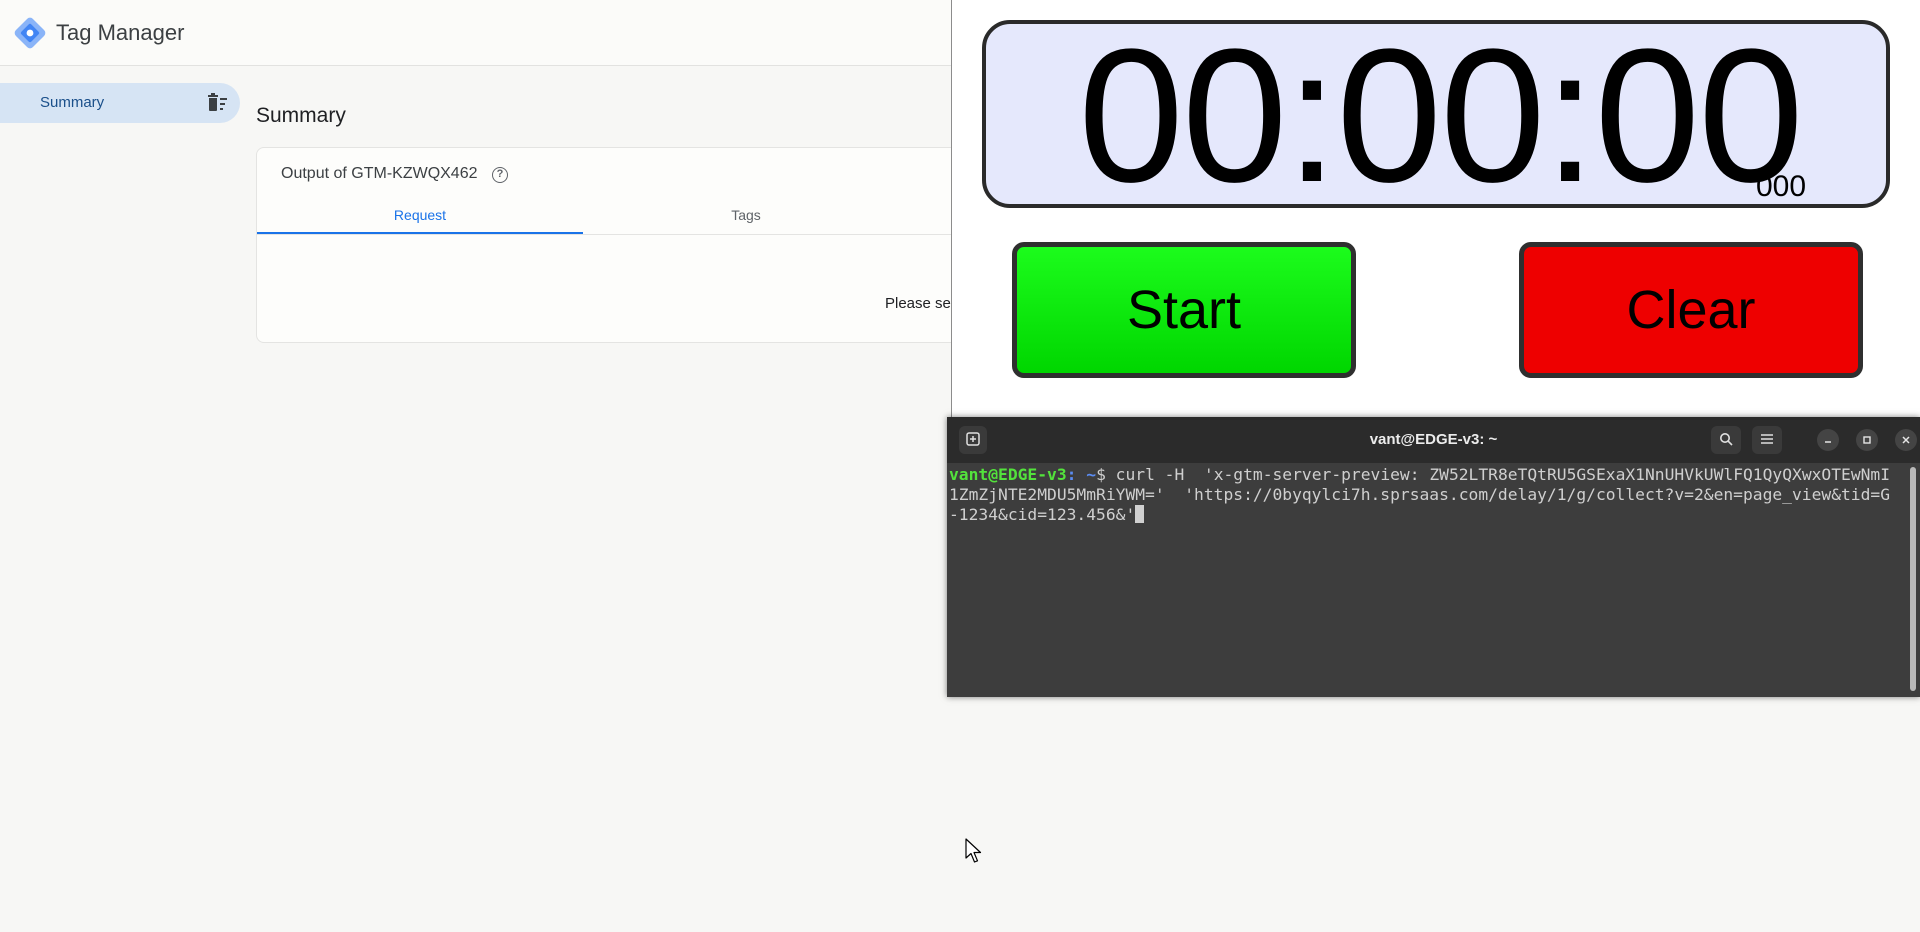  I want to click on help-icon: ?, so click(500, 175).